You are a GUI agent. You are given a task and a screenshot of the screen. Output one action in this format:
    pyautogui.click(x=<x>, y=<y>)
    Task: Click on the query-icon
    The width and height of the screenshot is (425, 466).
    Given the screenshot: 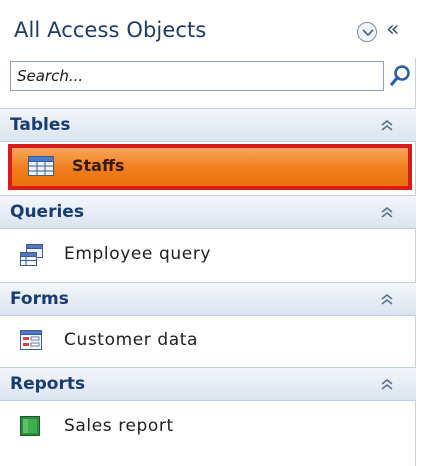 What is the action you would take?
    pyautogui.click(x=31, y=255)
    